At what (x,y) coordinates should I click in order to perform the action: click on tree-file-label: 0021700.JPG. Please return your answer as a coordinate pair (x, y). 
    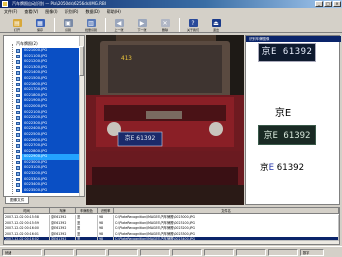
    Looking at the image, I should click on (36, 89).